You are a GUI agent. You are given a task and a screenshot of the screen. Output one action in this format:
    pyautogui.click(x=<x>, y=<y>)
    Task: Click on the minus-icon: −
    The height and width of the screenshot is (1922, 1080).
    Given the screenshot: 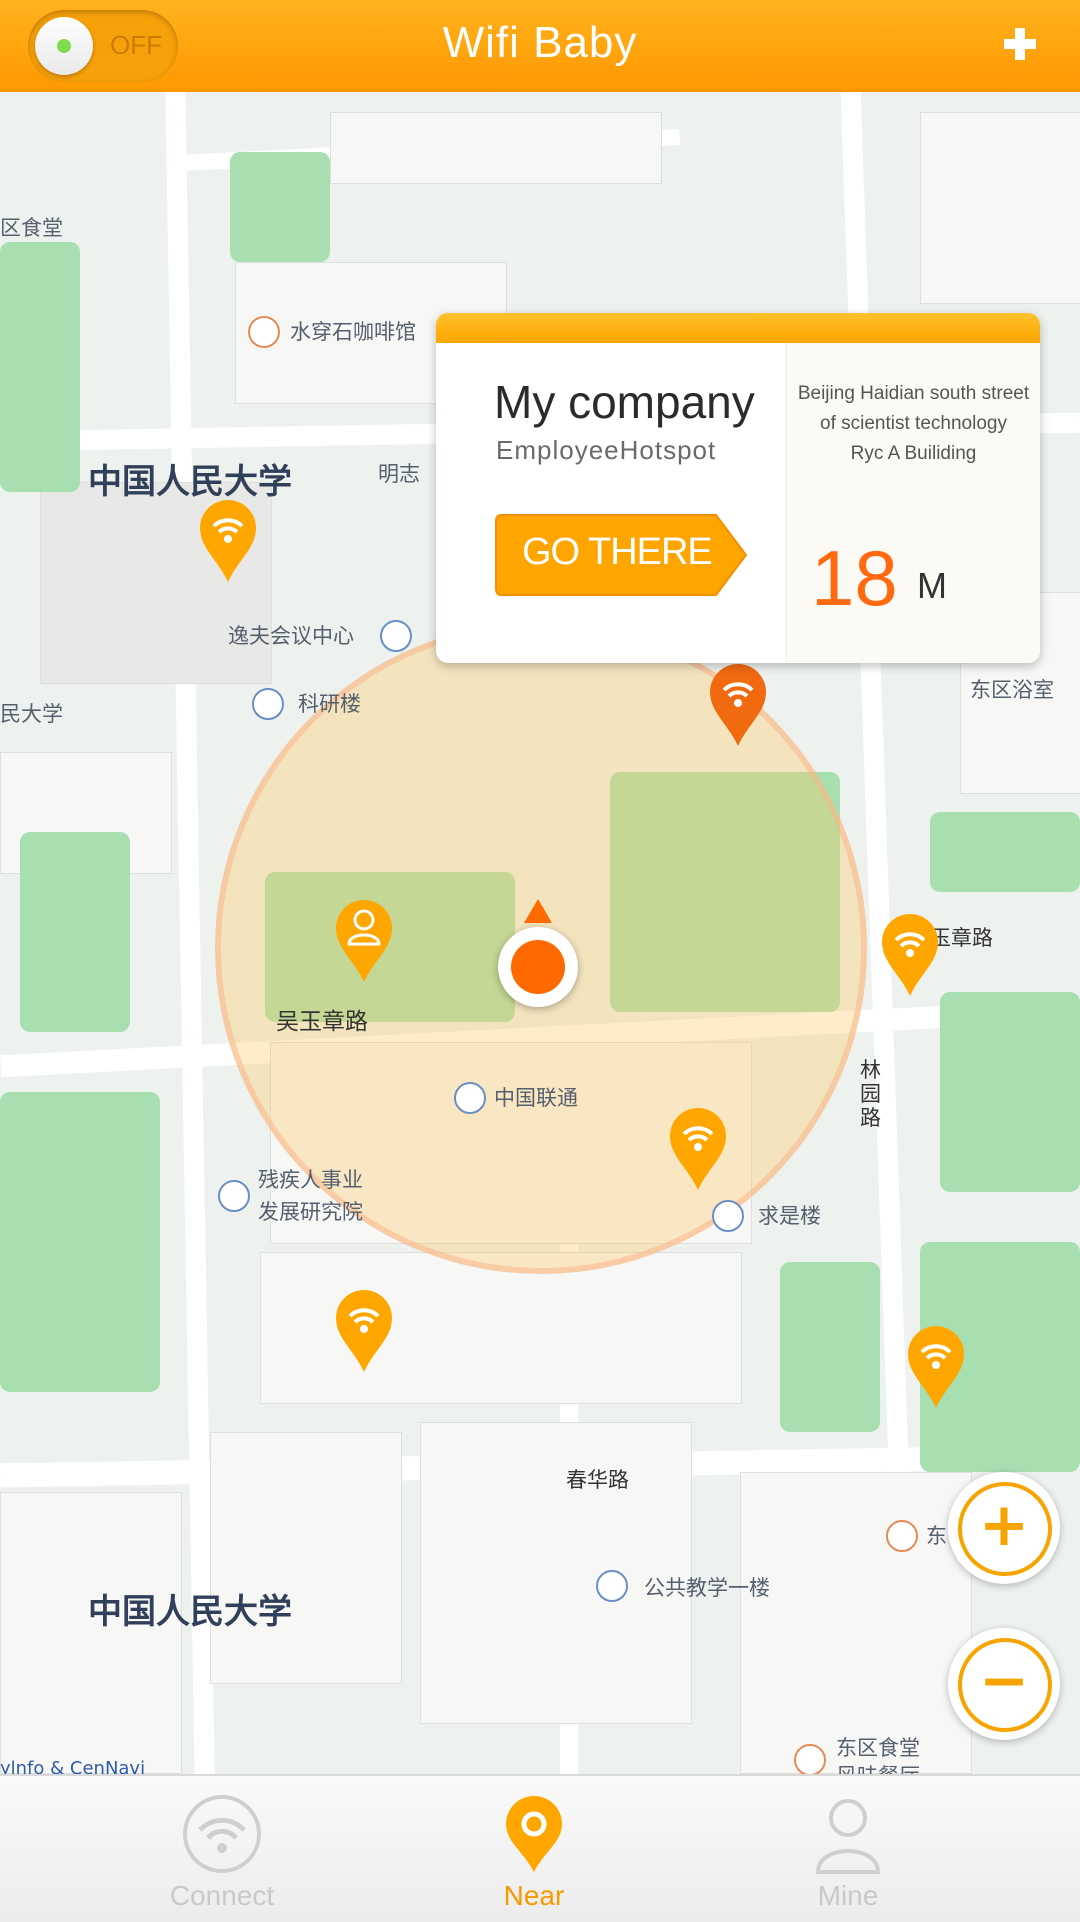 What is the action you would take?
    pyautogui.click(x=1004, y=1681)
    